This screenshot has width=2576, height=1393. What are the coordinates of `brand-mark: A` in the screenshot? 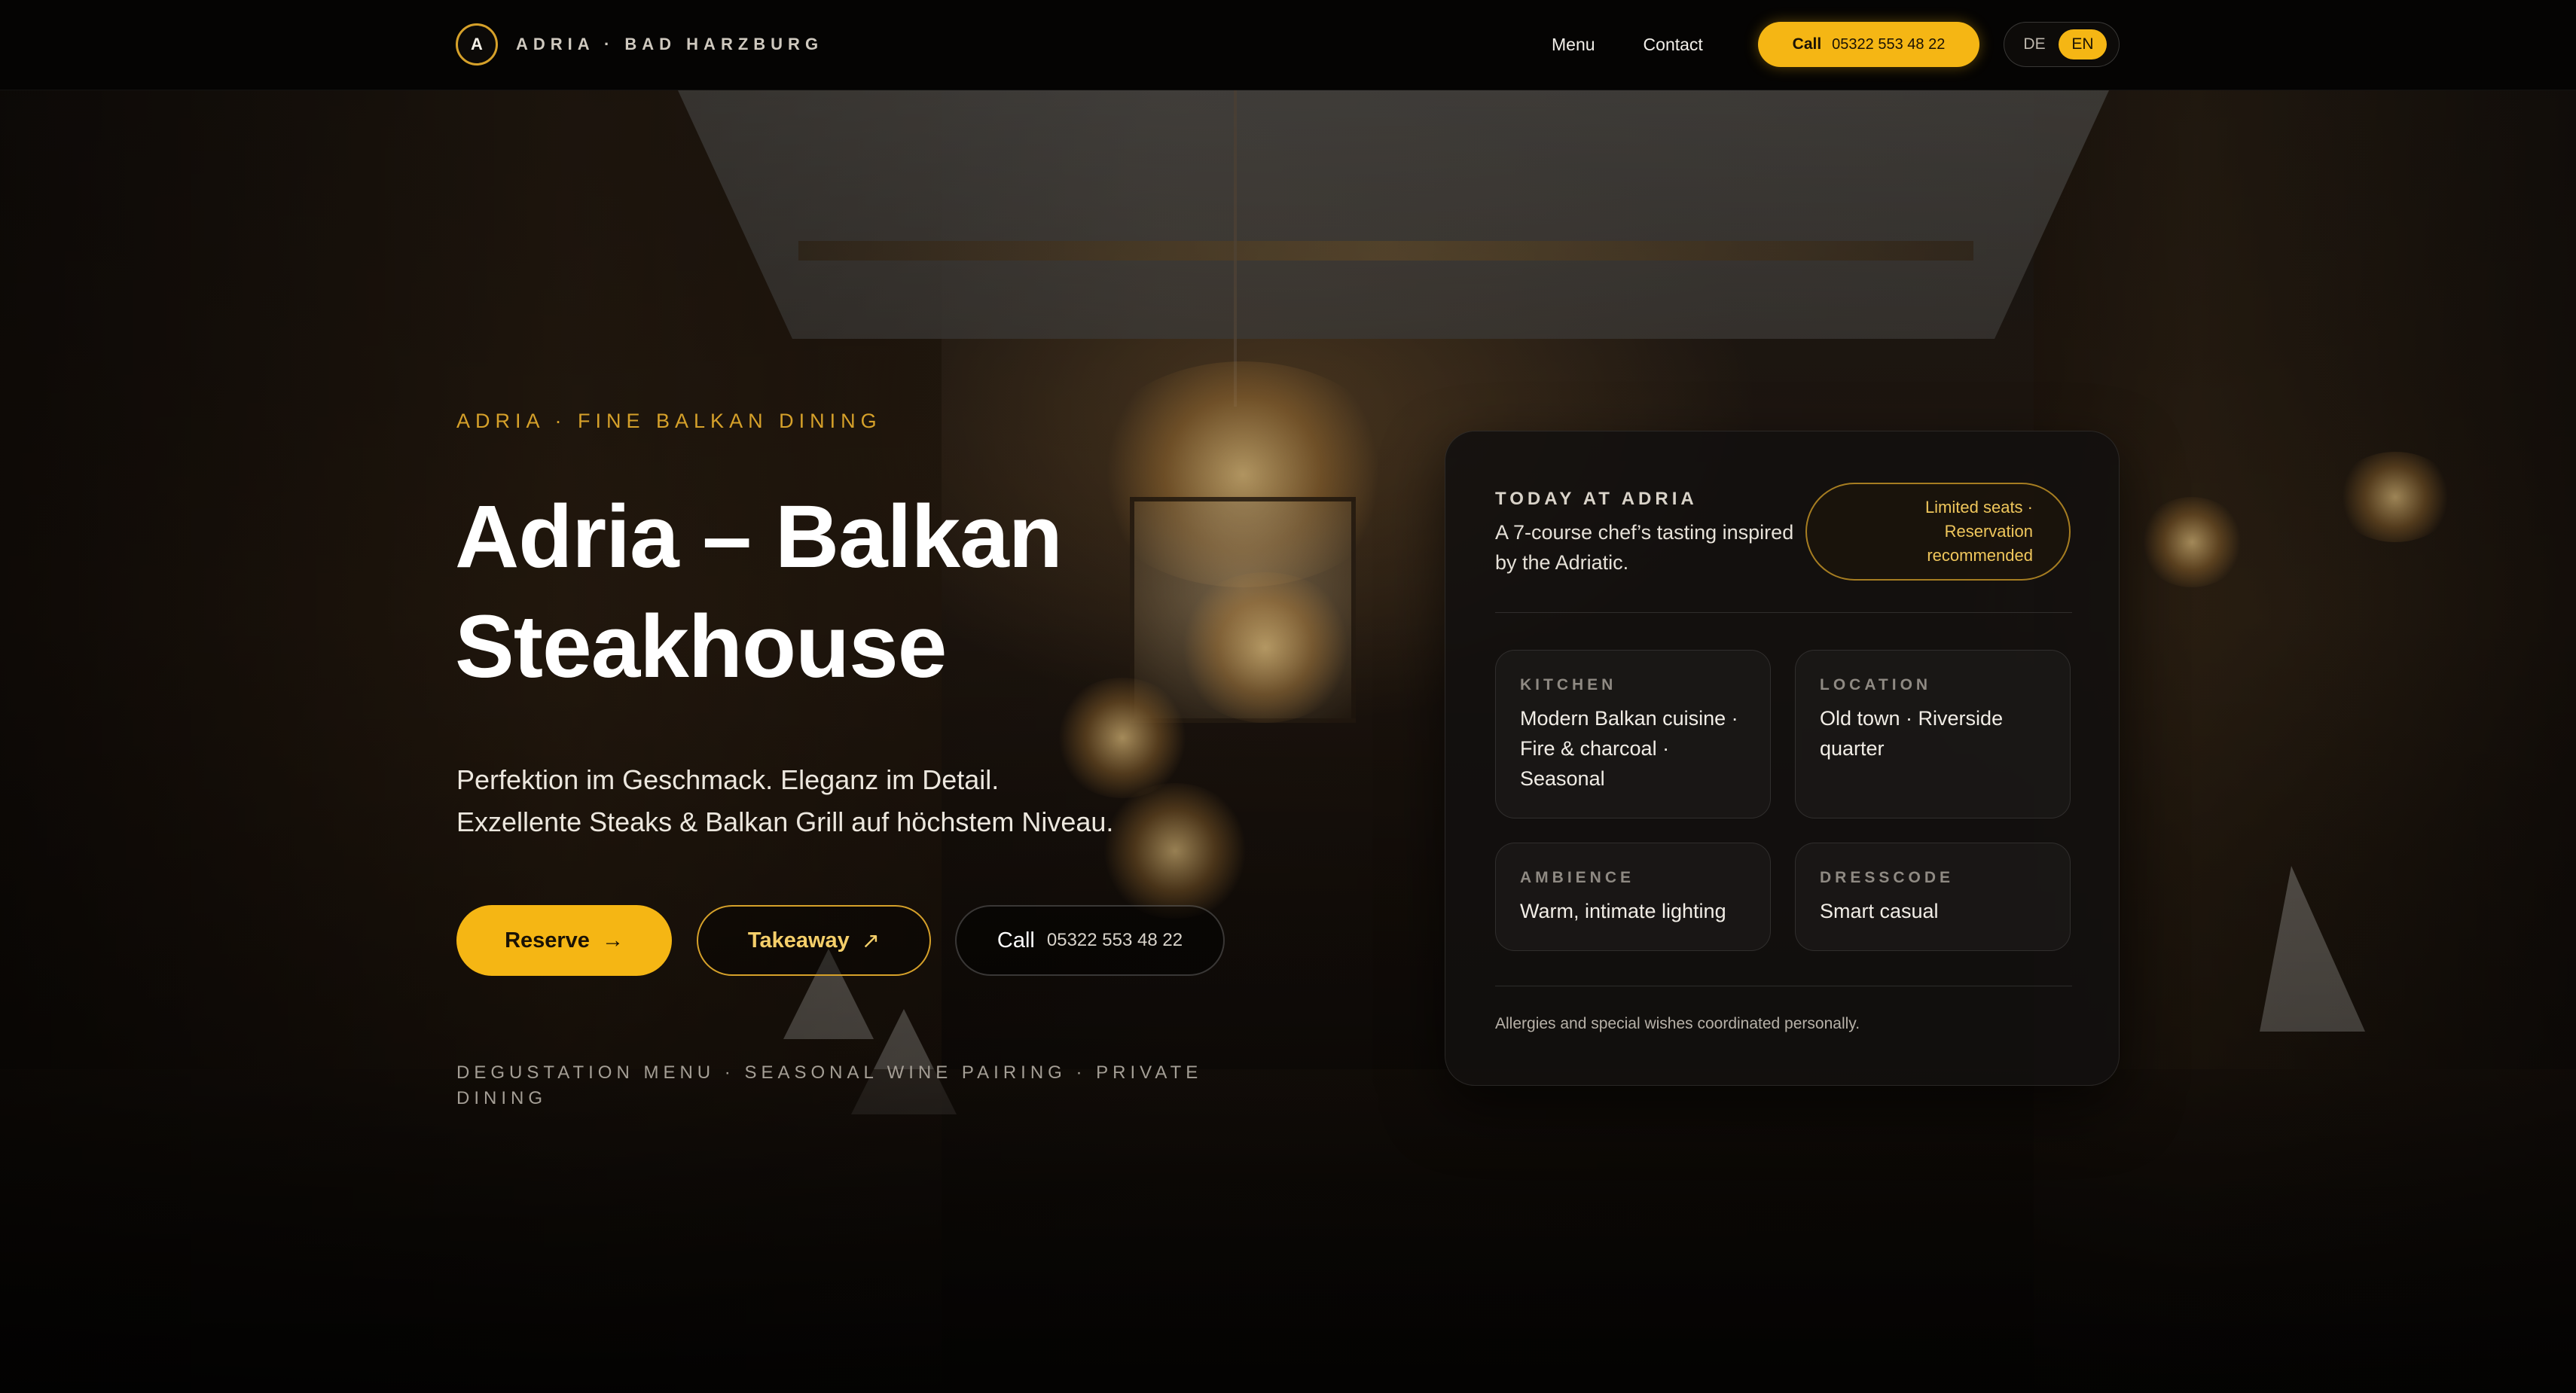 It's located at (477, 44).